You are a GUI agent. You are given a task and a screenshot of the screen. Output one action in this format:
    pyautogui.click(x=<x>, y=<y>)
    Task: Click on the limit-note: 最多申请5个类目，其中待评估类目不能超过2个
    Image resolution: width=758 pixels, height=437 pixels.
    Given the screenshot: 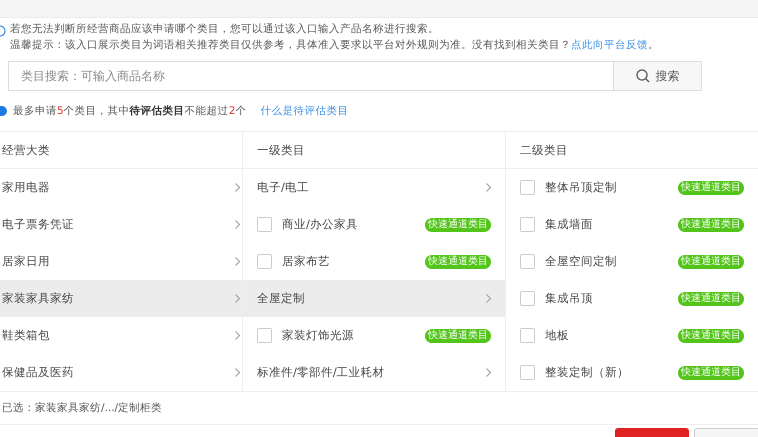 What is the action you would take?
    pyautogui.click(x=129, y=111)
    